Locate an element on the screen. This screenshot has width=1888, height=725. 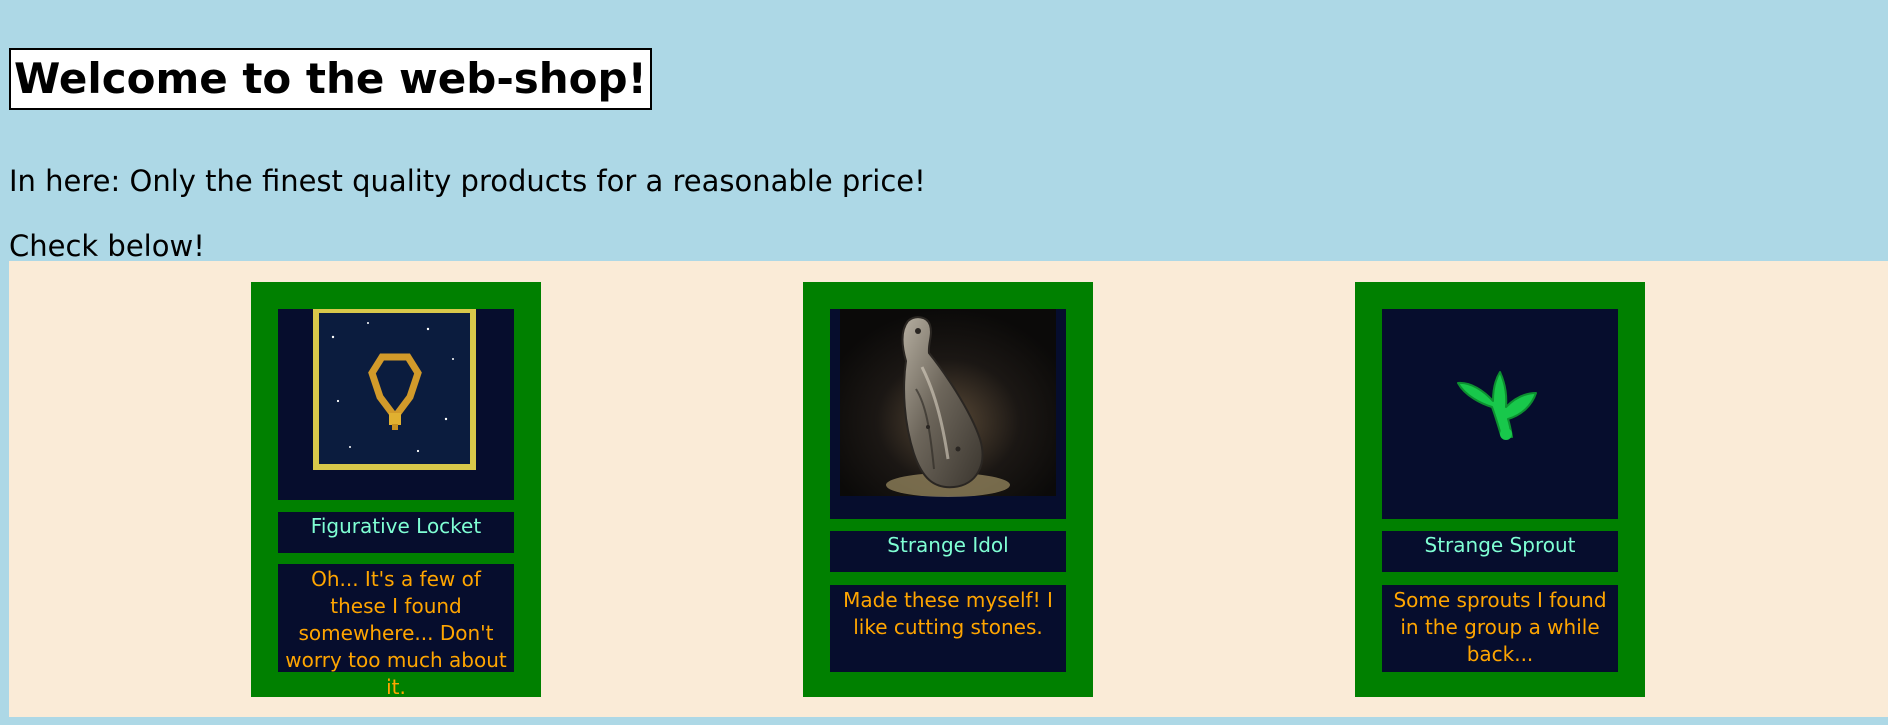
product-name: Strange Sprout is located at coordinates (1500, 551).